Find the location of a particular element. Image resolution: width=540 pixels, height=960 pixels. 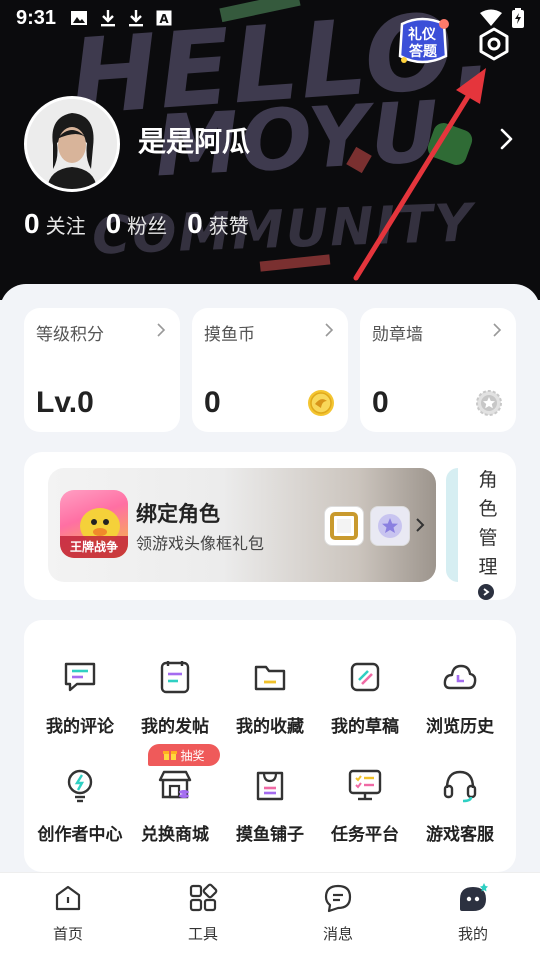

svg-text: 答题 is located at coordinates (423, 51).